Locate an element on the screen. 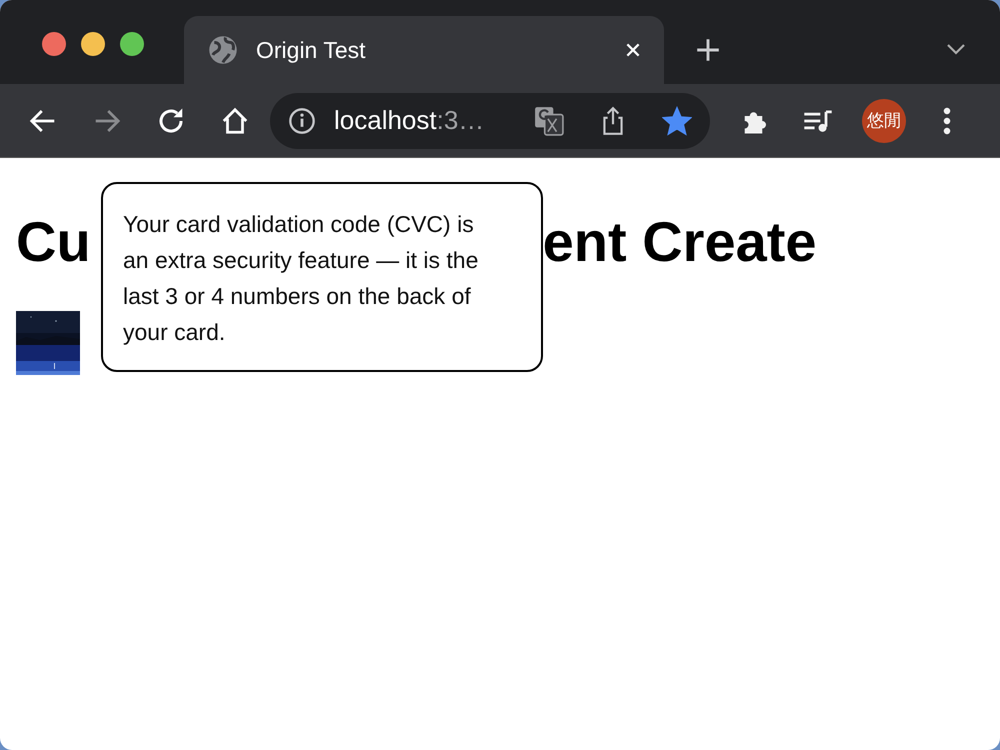  page-heading: ent Create is located at coordinates (679, 242).